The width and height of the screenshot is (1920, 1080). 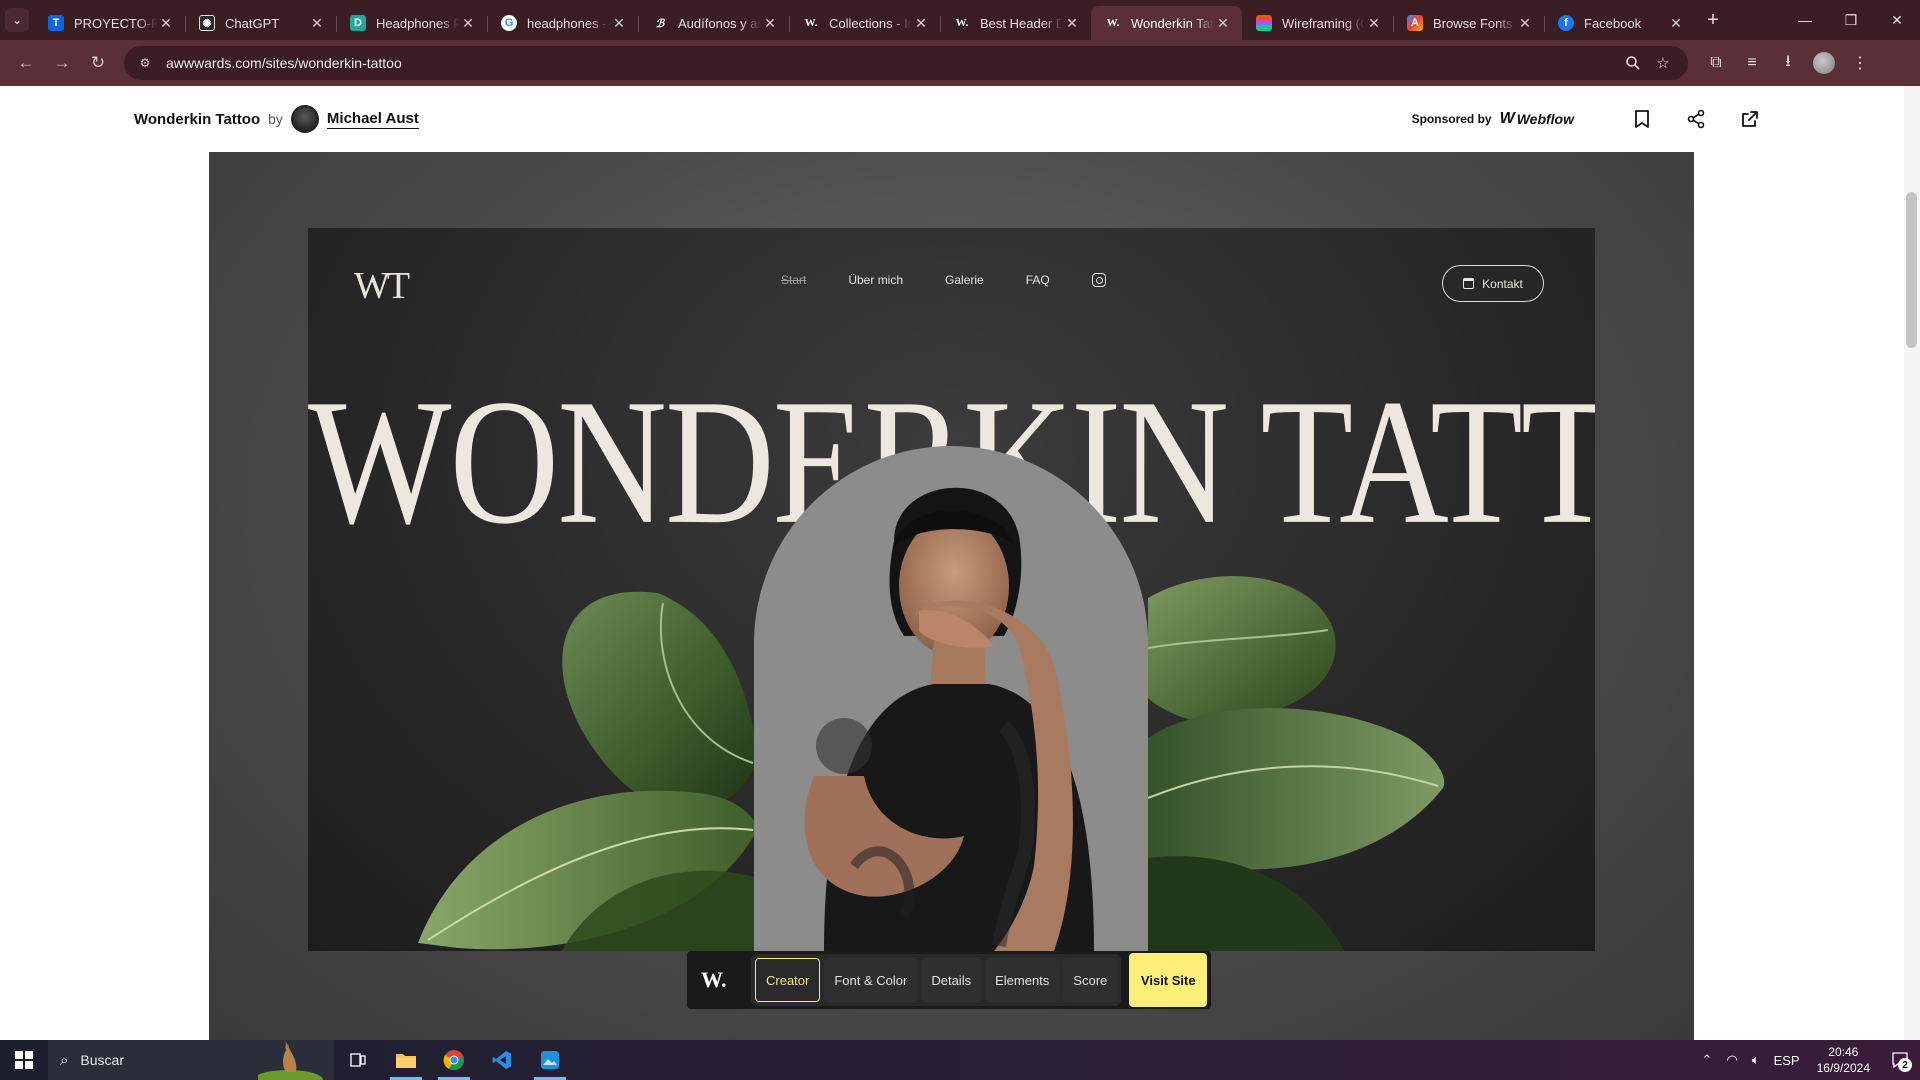 I want to click on tab-font-color: Font & Color, so click(x=871, y=980).